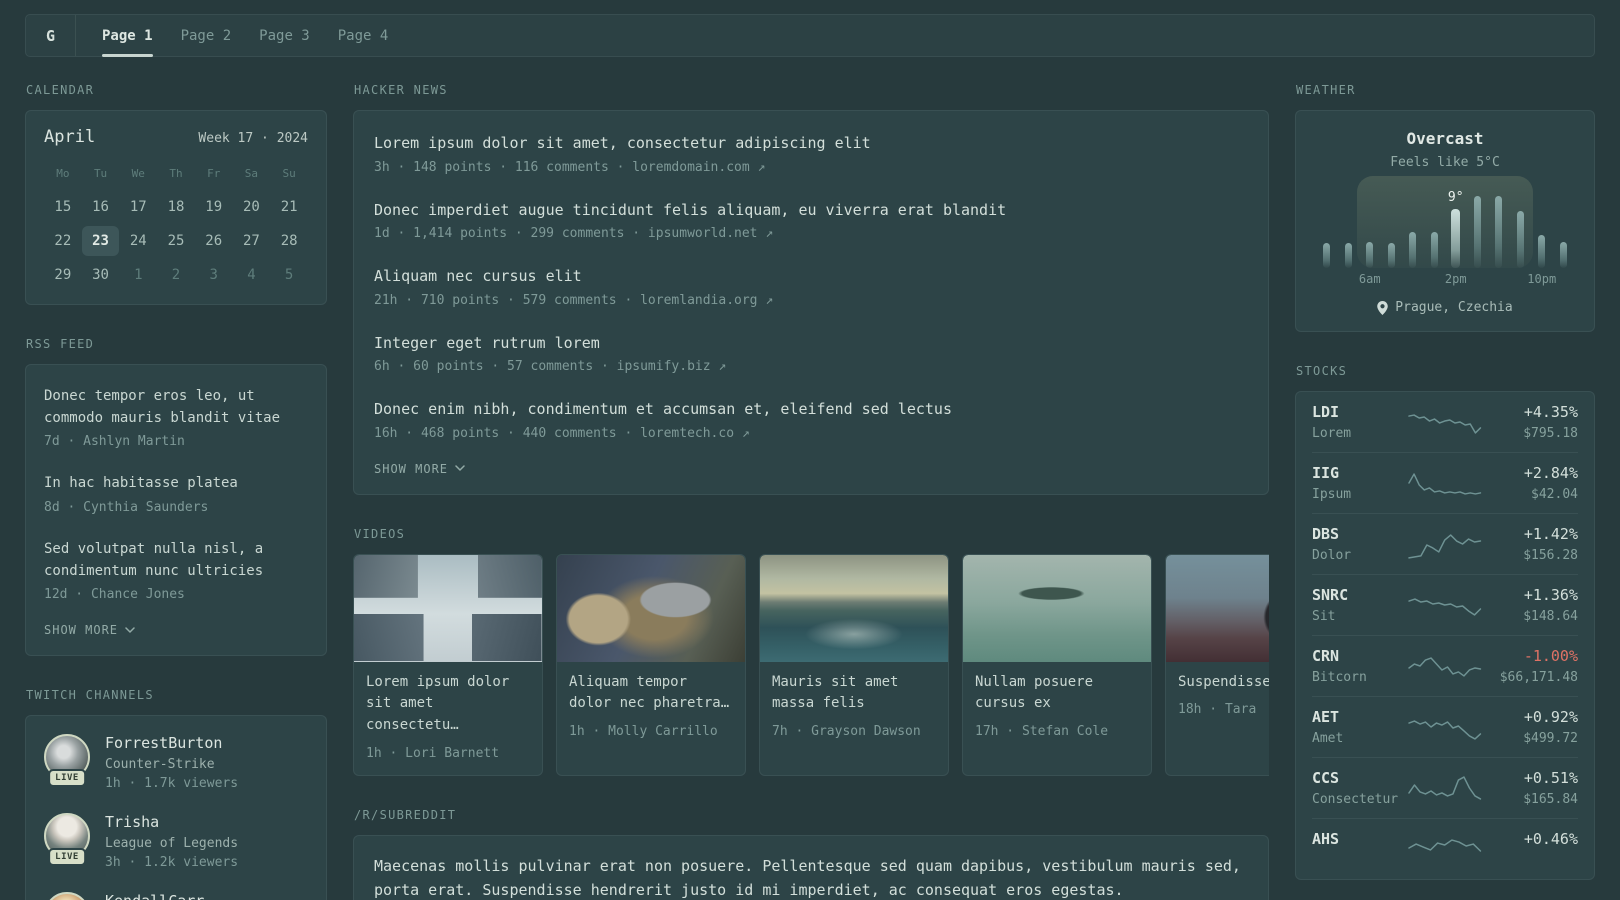 The image size is (1620, 900). What do you see at coordinates (1057, 693) in the screenshot?
I see `video-title: Nullam posuere cursus ex` at bounding box center [1057, 693].